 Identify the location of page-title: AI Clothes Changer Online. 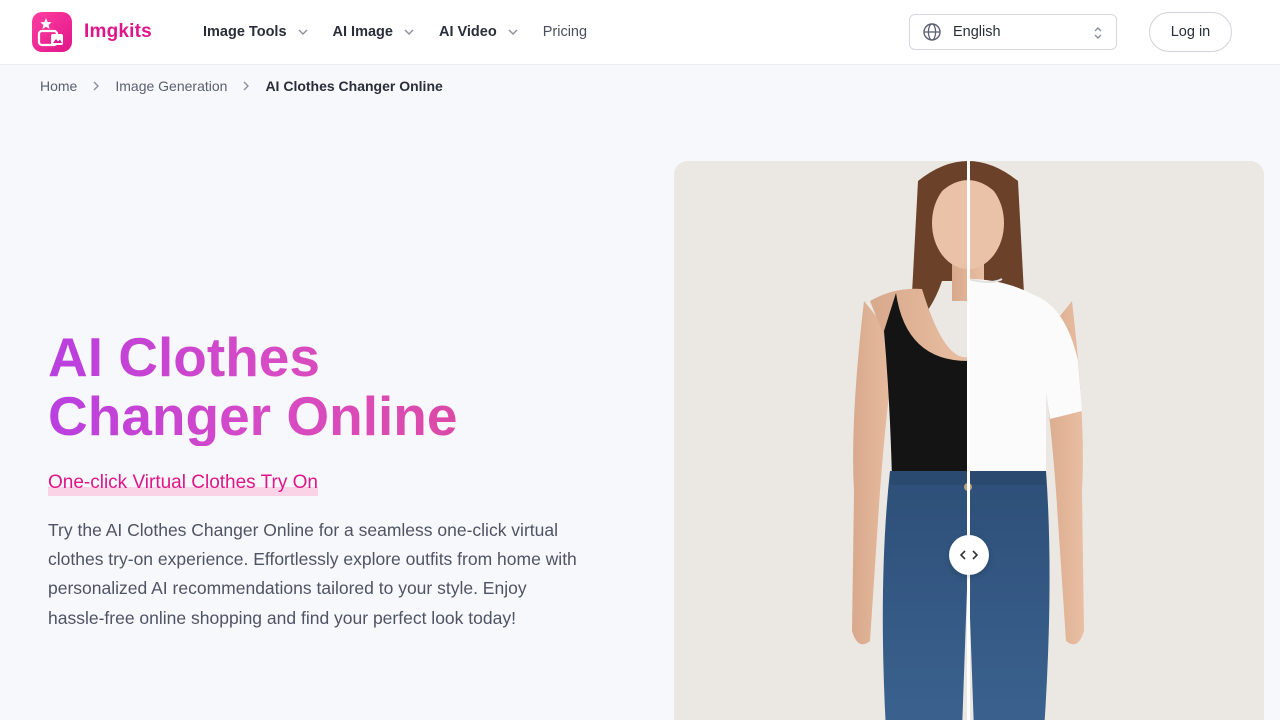
(328, 387).